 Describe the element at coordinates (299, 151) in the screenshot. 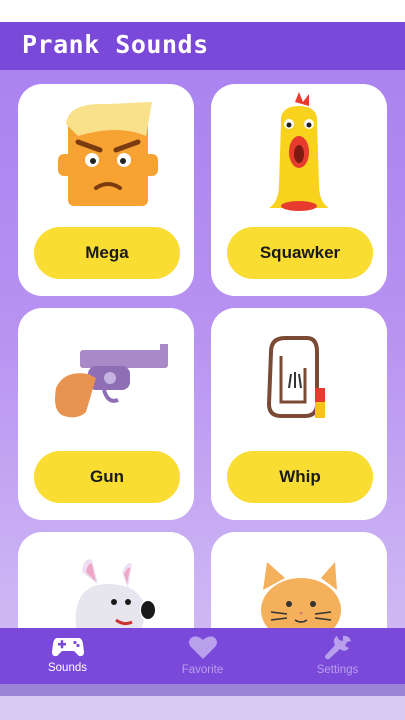

I see `rubber-chicken-icon` at that location.